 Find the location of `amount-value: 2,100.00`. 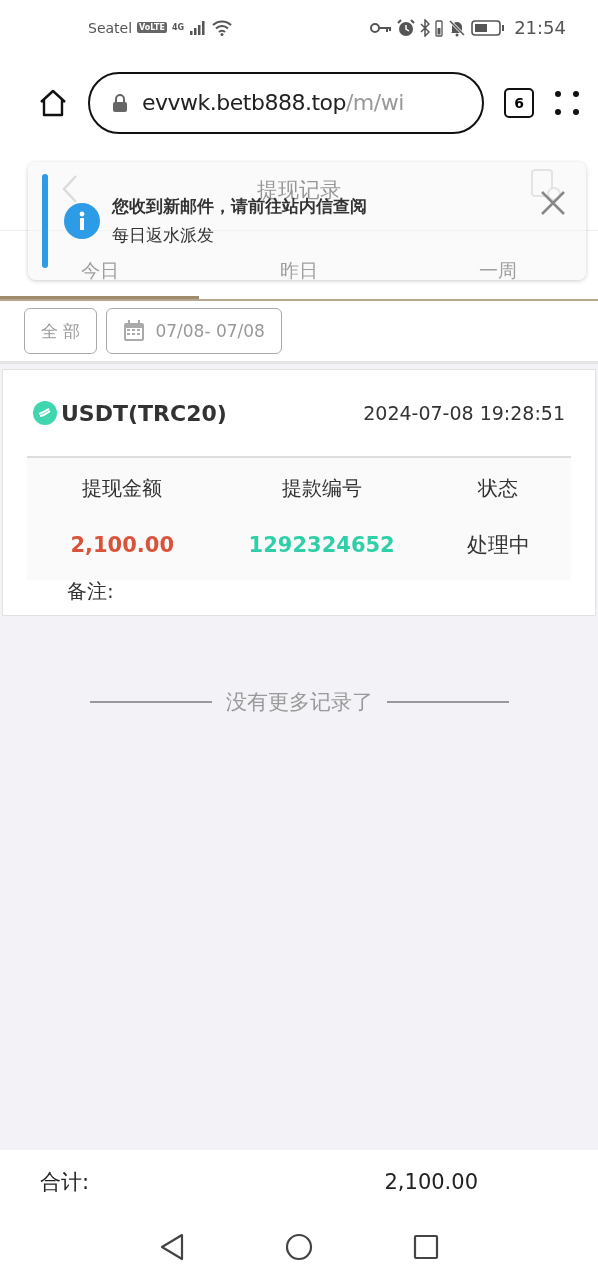

amount-value: 2,100.00 is located at coordinates (122, 545).